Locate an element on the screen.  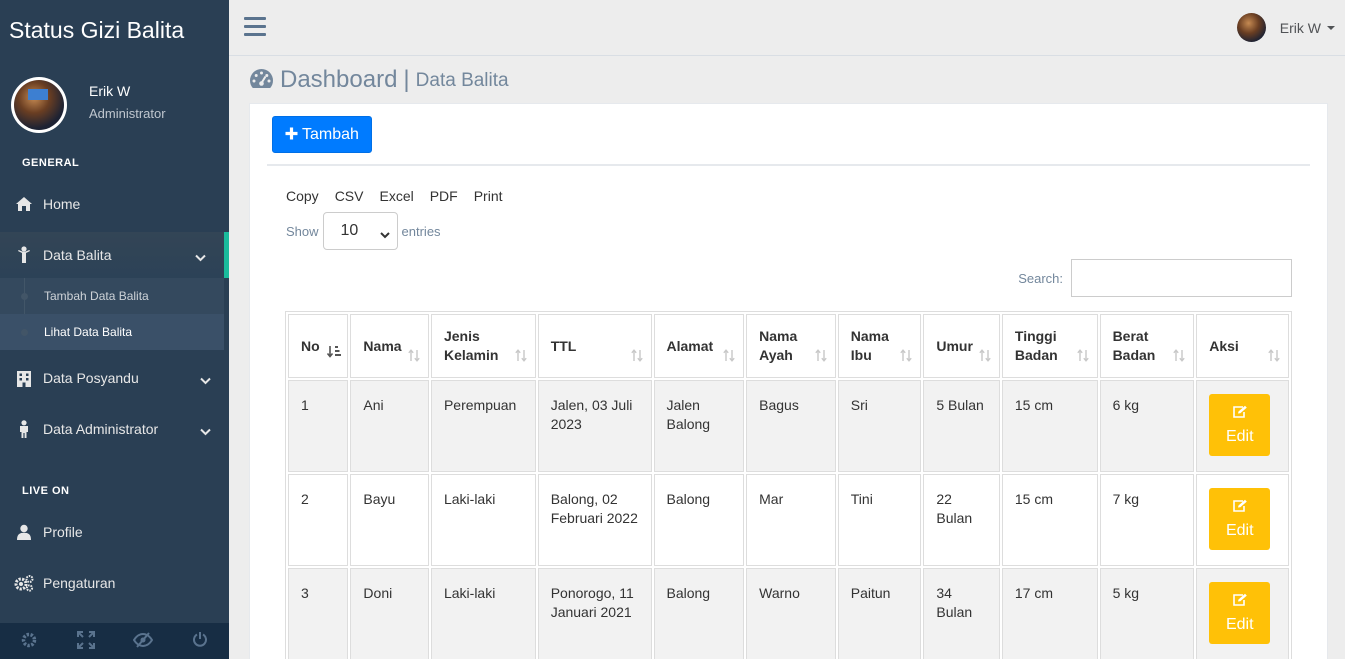
divider is located at coordinates (788, 165).